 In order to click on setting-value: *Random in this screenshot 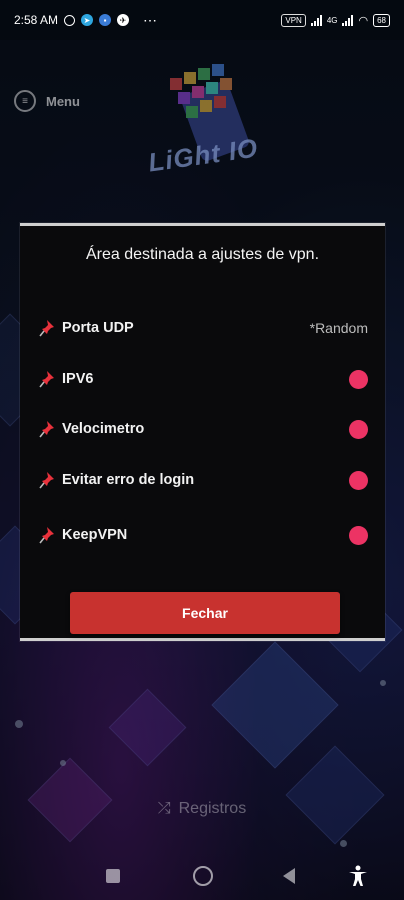, I will do `click(338, 328)`.